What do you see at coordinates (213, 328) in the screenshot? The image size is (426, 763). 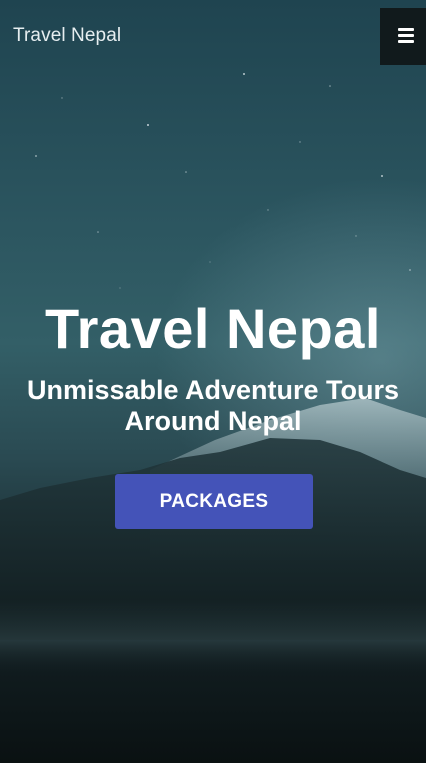 I see `hero-title: Travel Nepal` at bounding box center [213, 328].